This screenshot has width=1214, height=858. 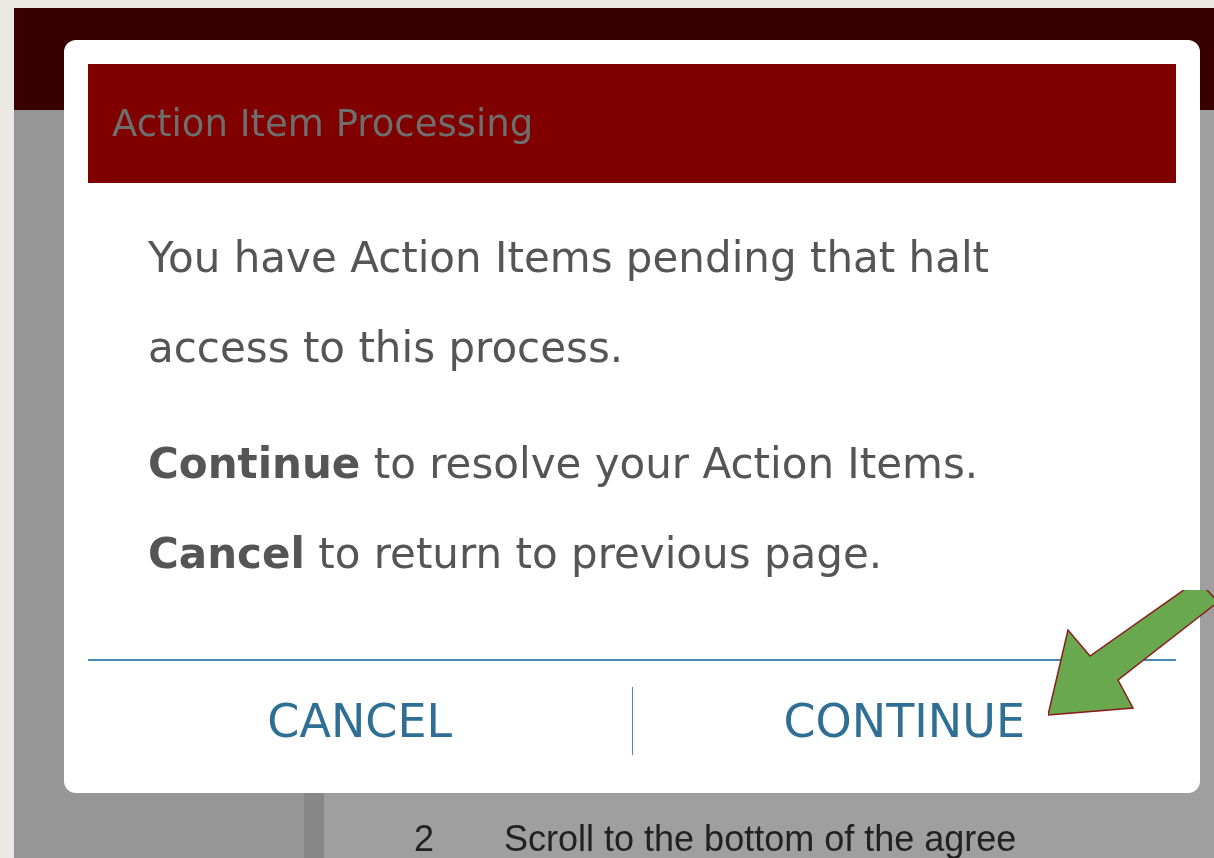 I want to click on instruction-text: Continue to resolve your Action Items., so click(x=564, y=464).